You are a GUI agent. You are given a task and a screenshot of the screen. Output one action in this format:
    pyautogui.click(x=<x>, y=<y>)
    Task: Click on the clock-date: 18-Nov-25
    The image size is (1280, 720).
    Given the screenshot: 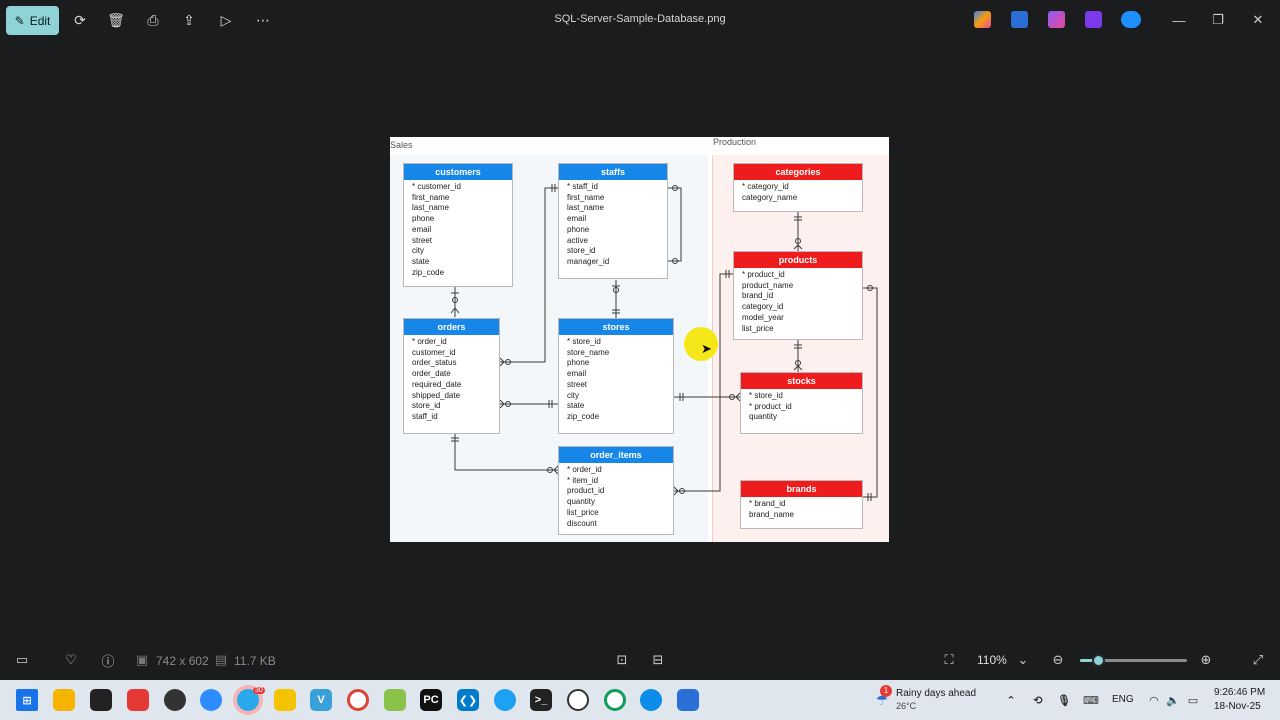 What is the action you would take?
    pyautogui.click(x=1237, y=706)
    